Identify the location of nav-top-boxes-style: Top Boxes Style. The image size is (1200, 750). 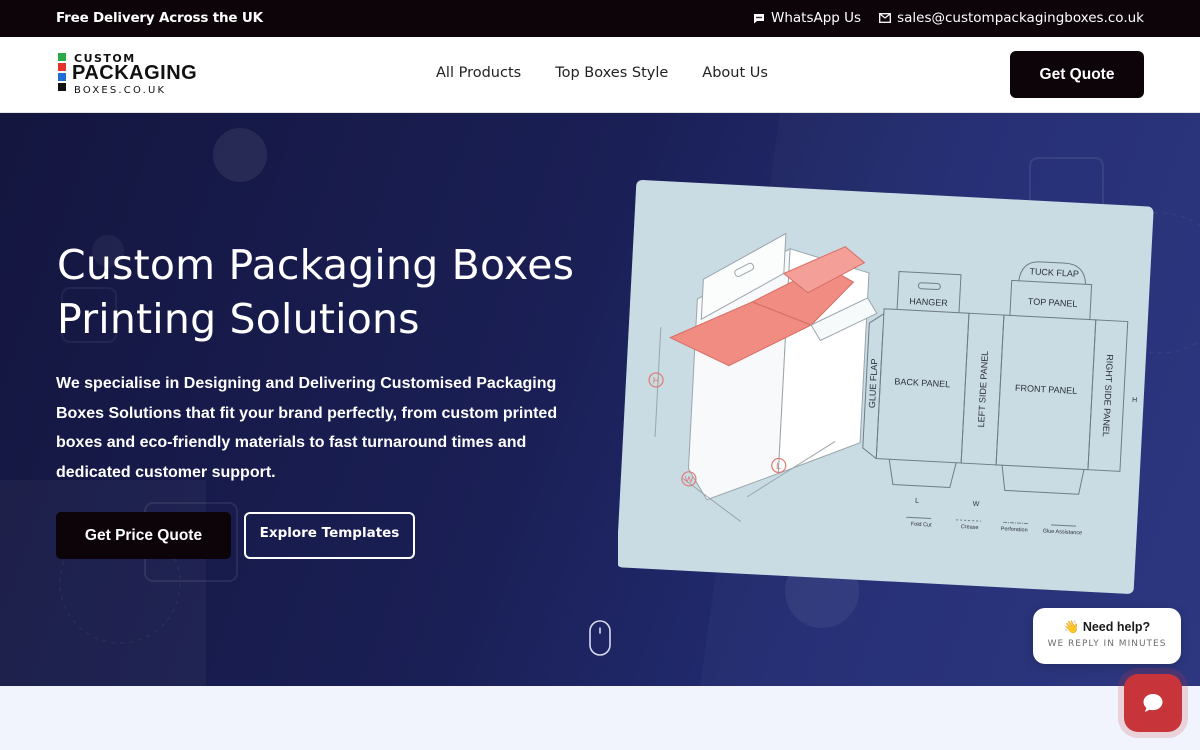
(611, 73).